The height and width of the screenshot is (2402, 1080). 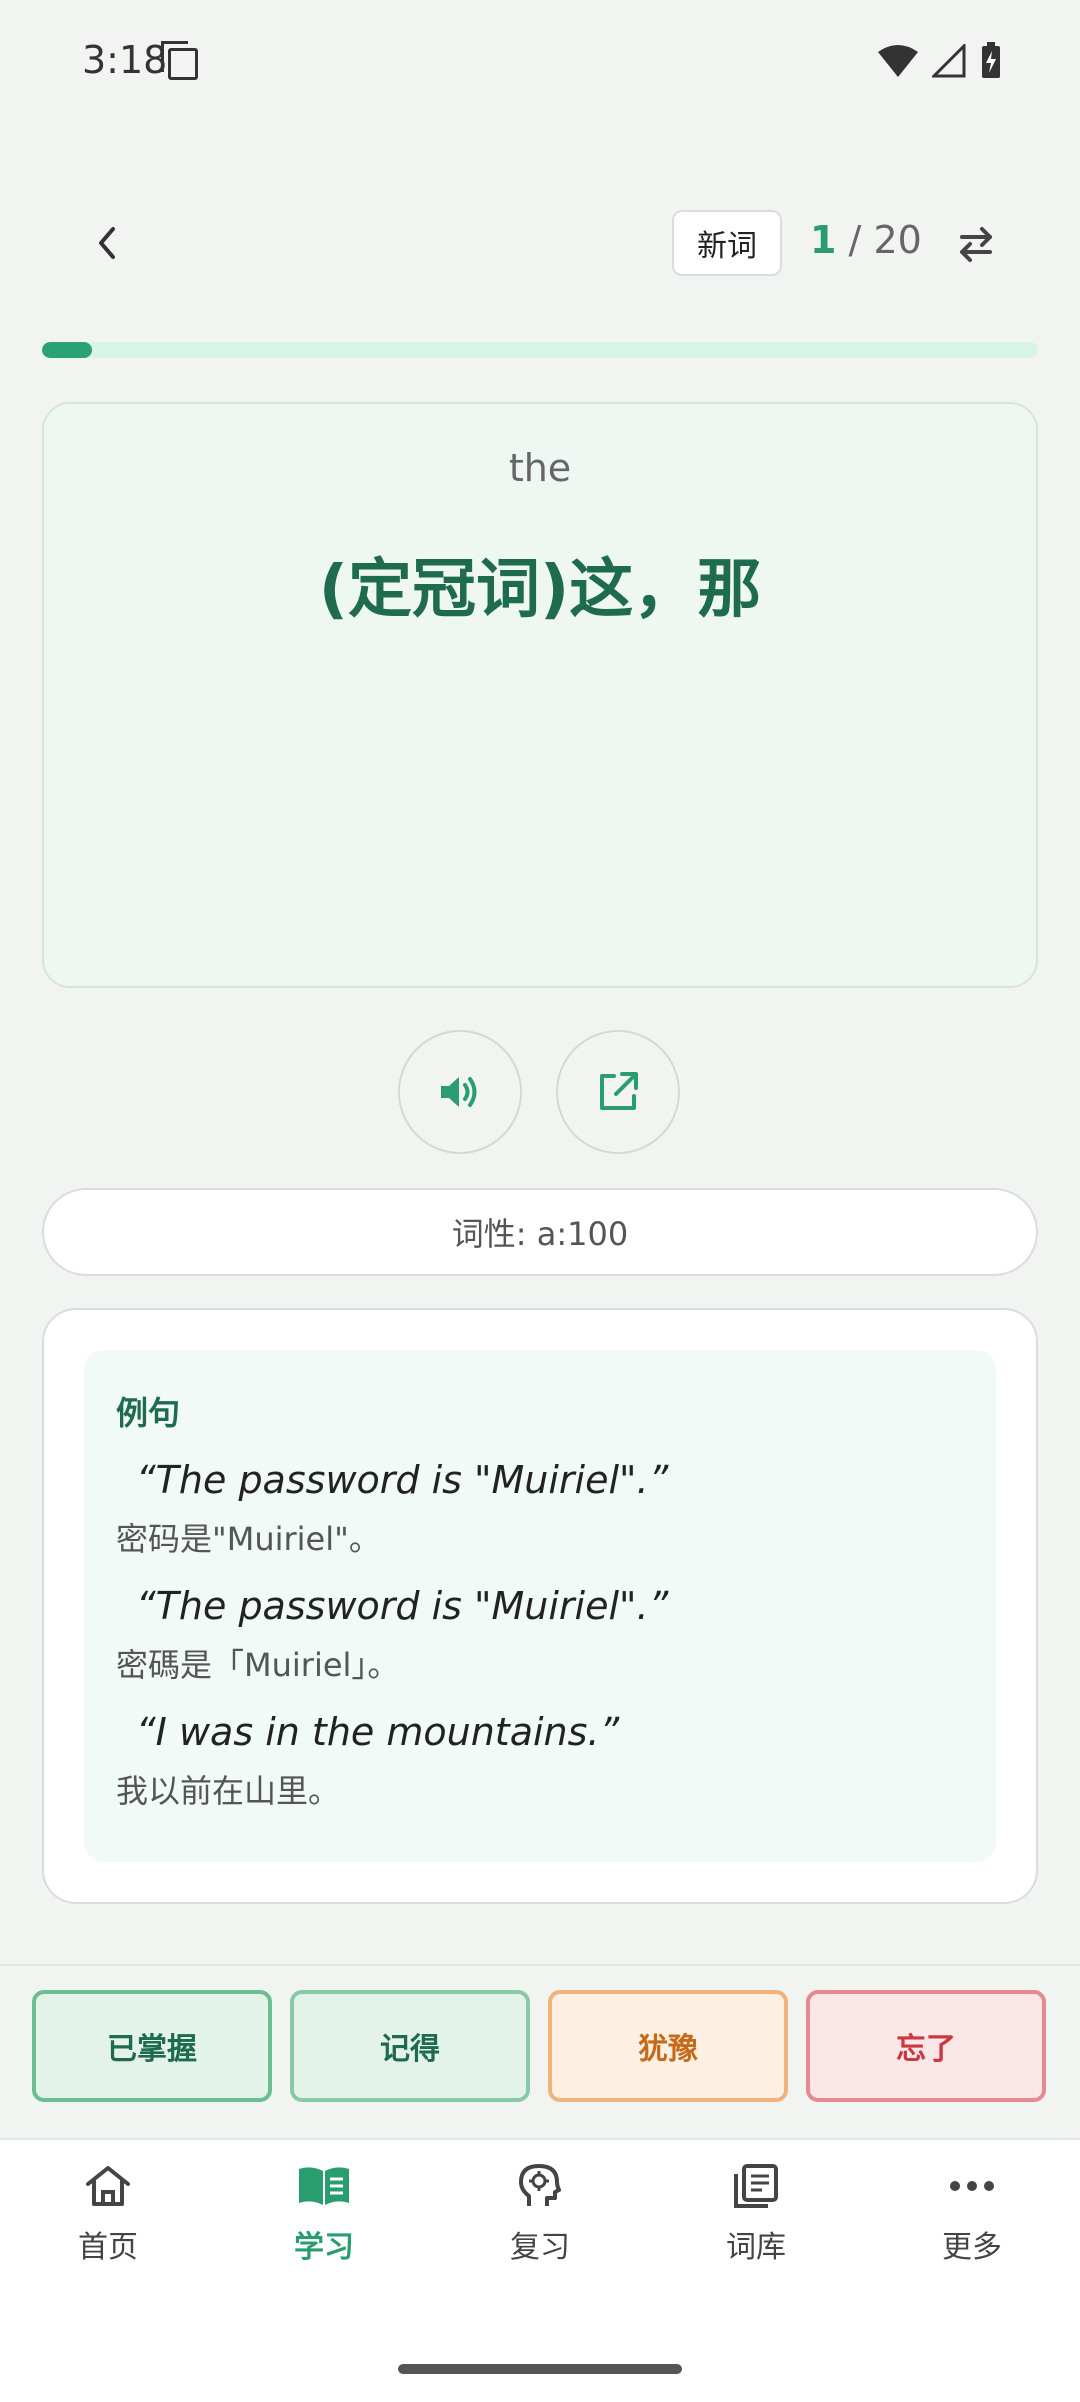 What do you see at coordinates (258, 1665) in the screenshot?
I see `example-sentence-zh: 密碼是「Muiriel」。` at bounding box center [258, 1665].